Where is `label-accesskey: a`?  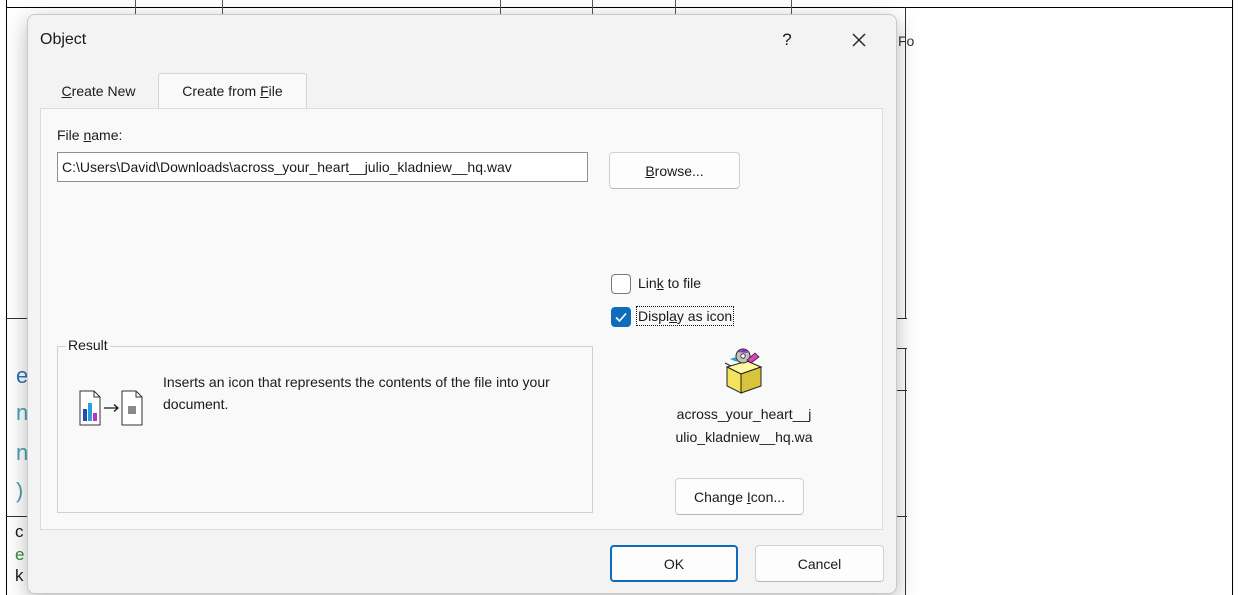 label-accesskey: a is located at coordinates (673, 316).